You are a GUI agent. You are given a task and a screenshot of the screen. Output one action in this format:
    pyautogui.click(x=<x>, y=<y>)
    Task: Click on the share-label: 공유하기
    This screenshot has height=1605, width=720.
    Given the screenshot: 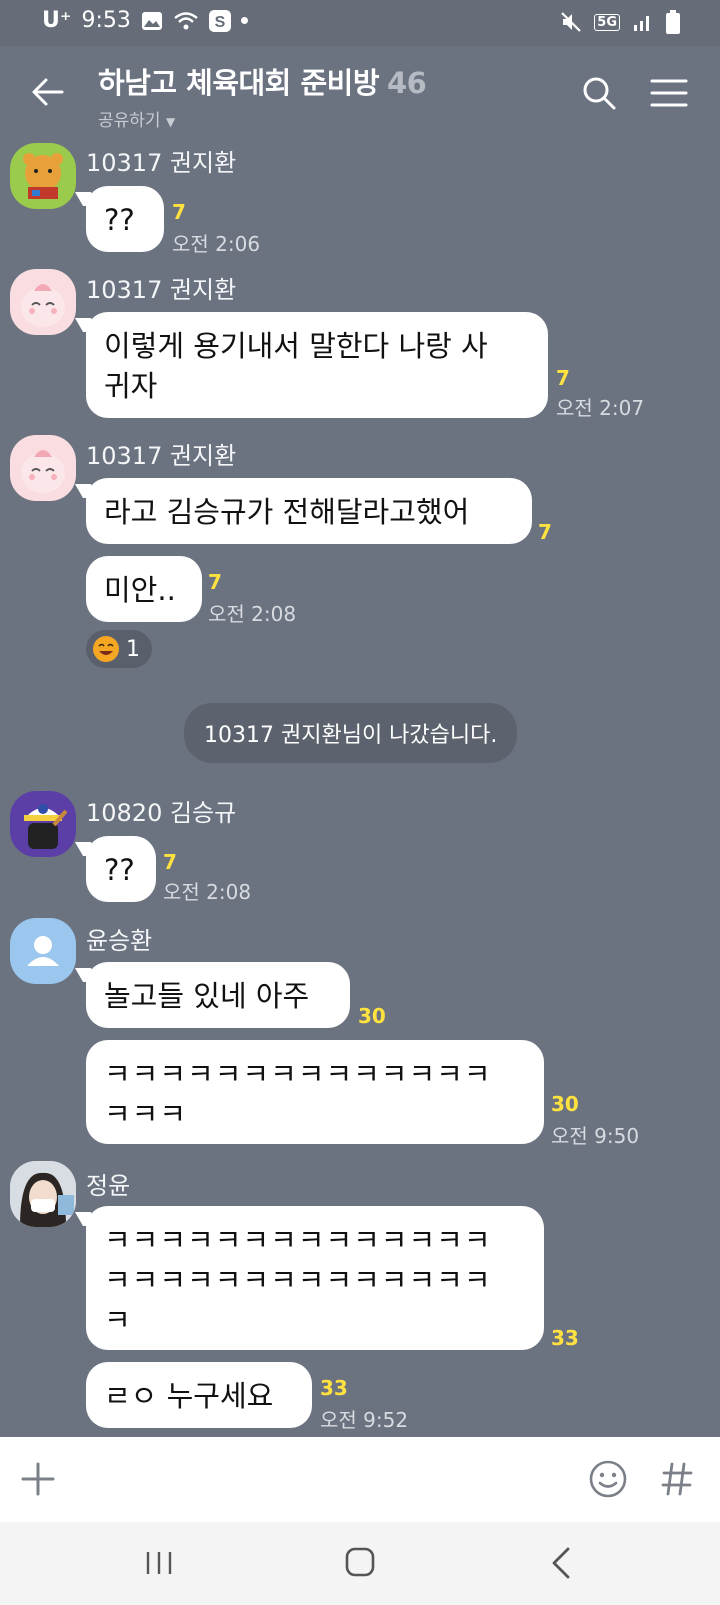 What is the action you would take?
    pyautogui.click(x=129, y=121)
    